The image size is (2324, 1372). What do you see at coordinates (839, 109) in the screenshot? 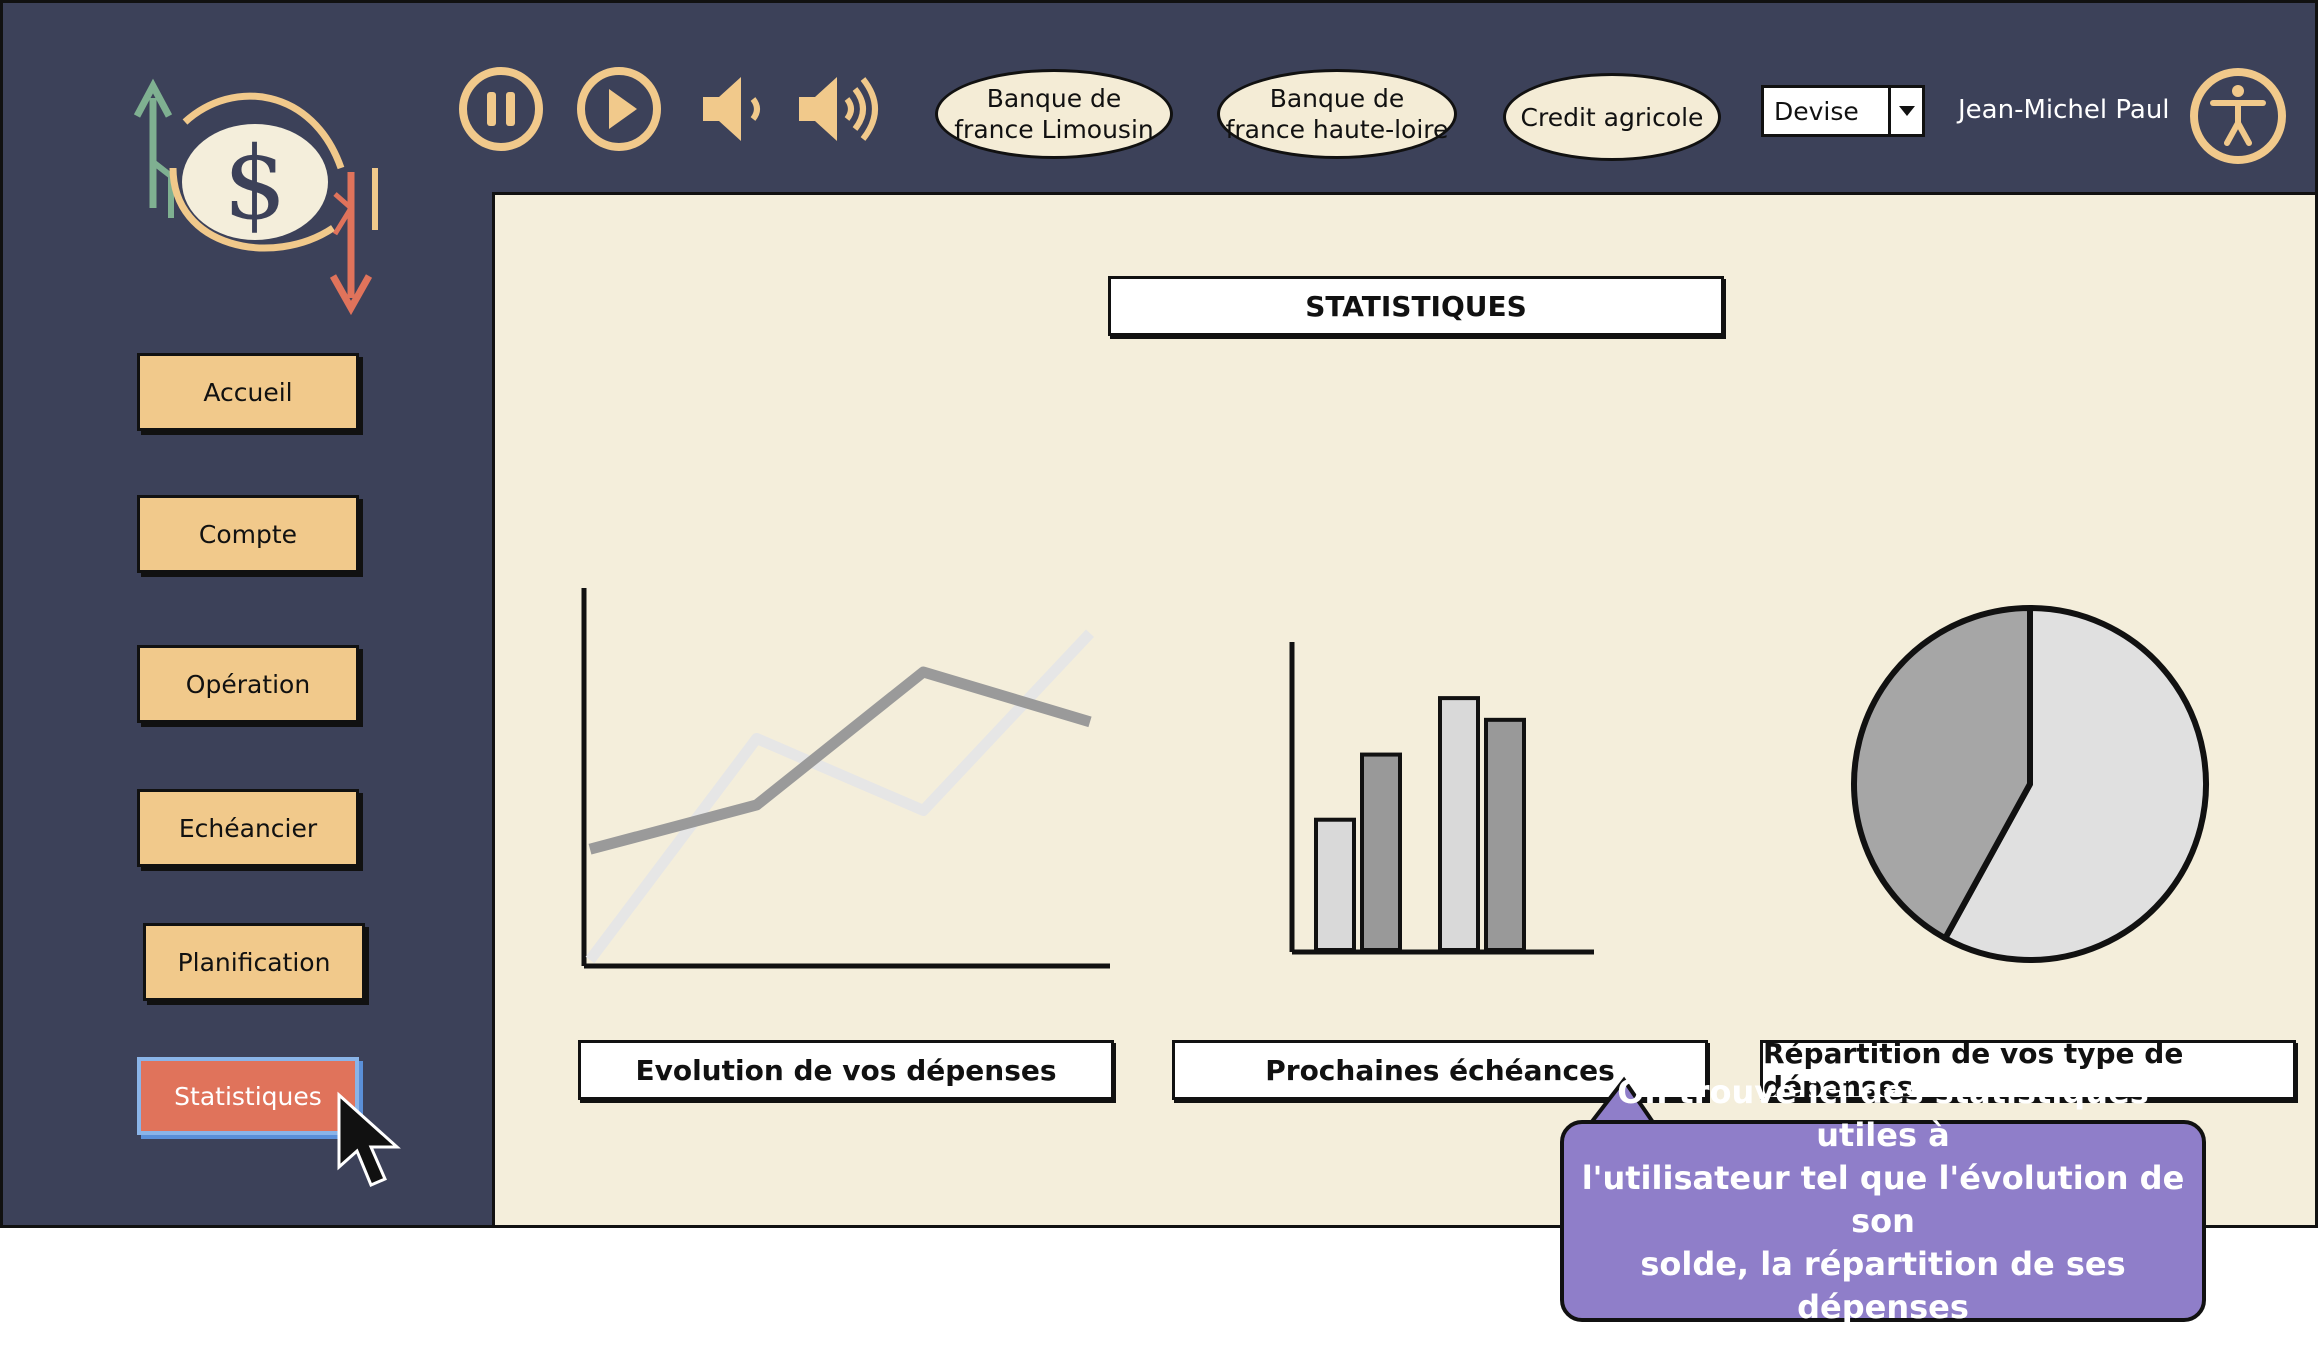
I see `volume-high-icon` at bounding box center [839, 109].